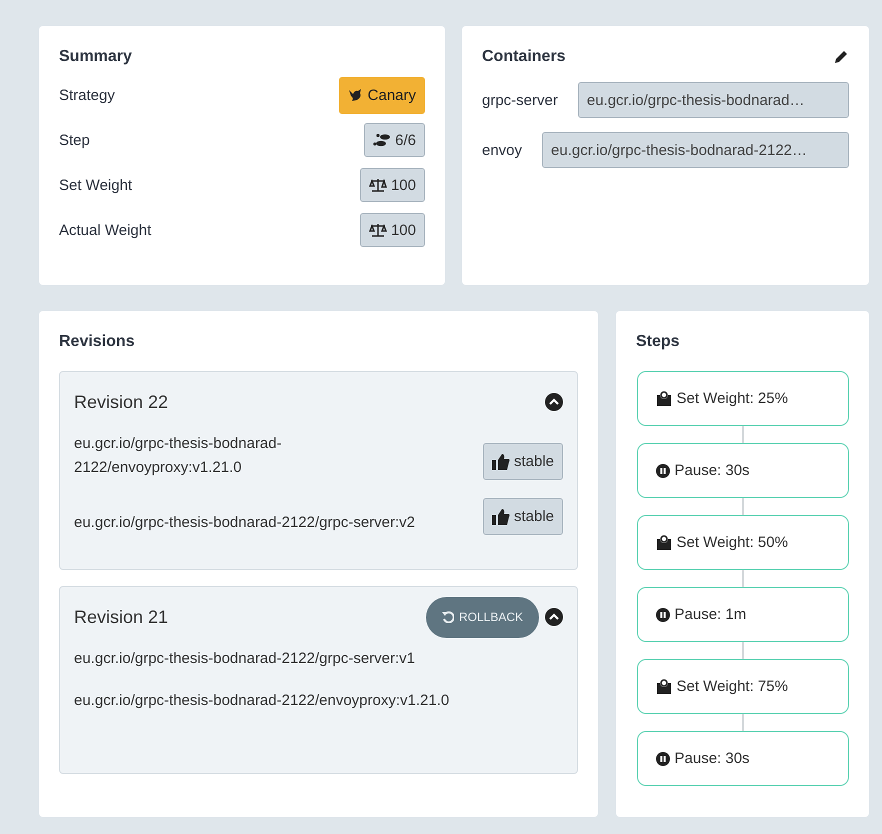  Describe the element at coordinates (96, 57) in the screenshot. I see `card-title: Summary` at that location.